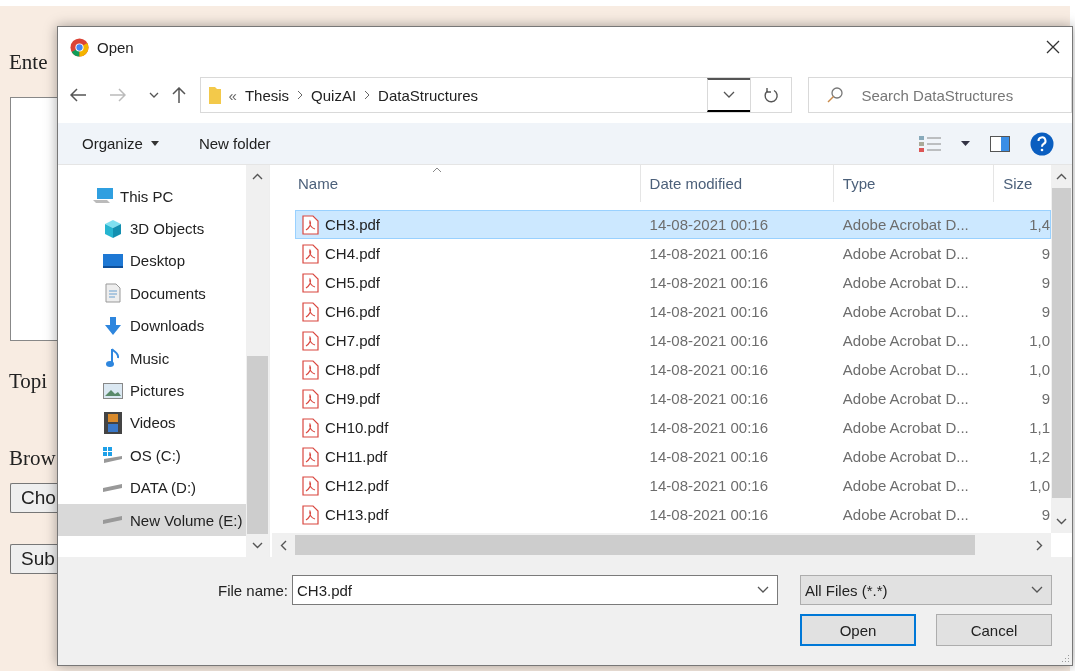  I want to click on column-header: Type, so click(914, 183).